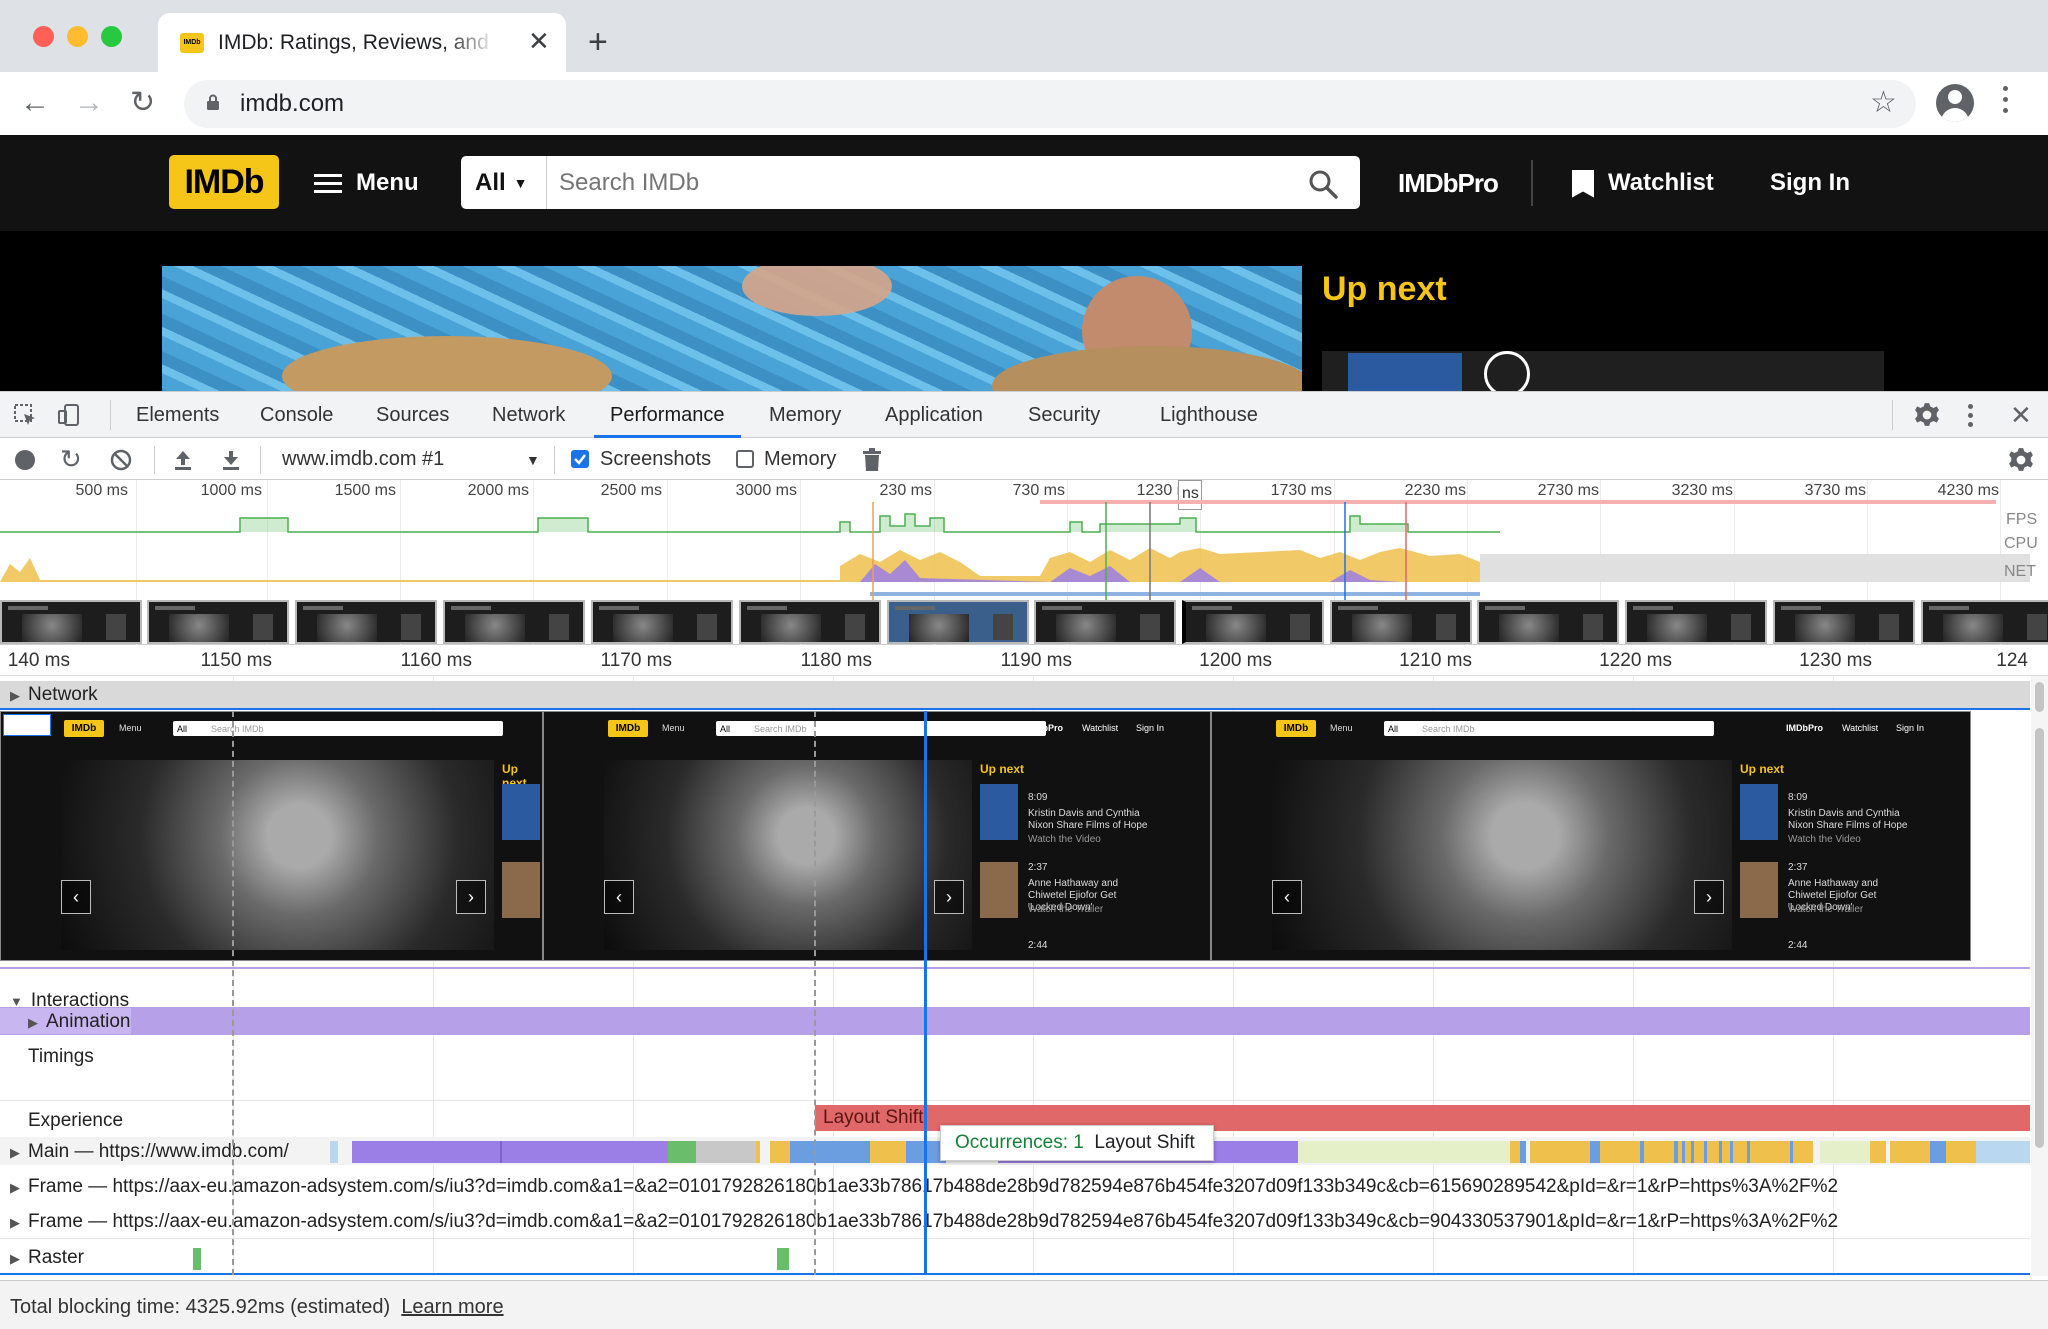  What do you see at coordinates (77, 36) in the screenshot?
I see `window-minimize-button` at bounding box center [77, 36].